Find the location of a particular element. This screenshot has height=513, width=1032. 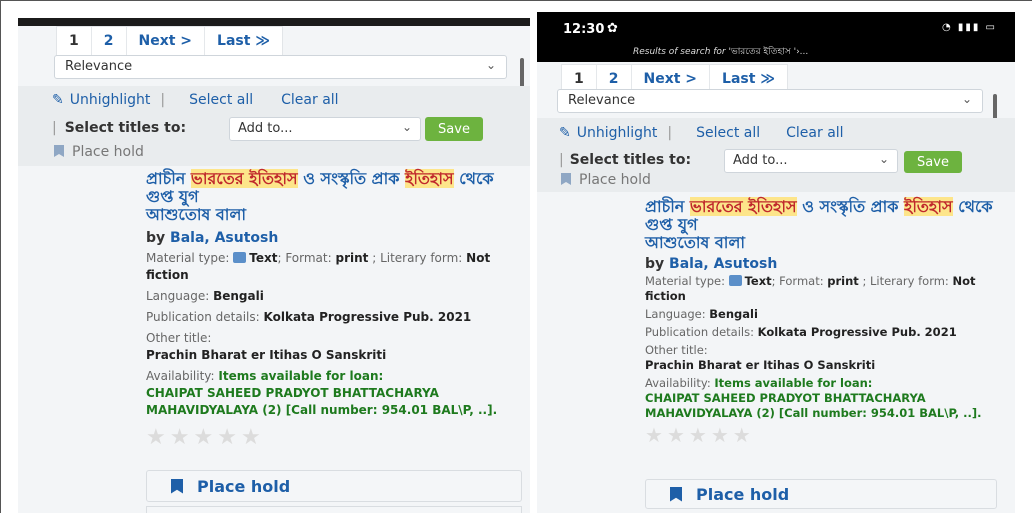

title-highlight: ইতিহাস is located at coordinates (429, 178).